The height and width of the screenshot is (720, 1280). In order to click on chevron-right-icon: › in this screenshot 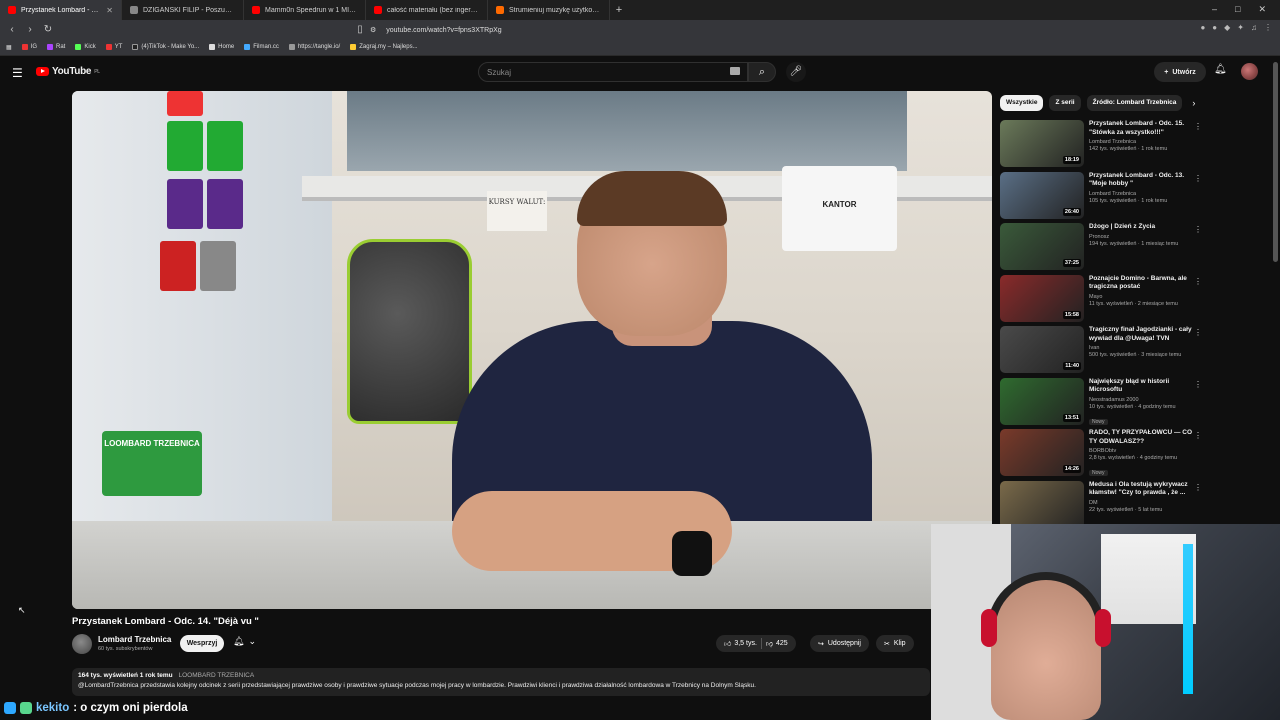, I will do `click(1193, 103)`.